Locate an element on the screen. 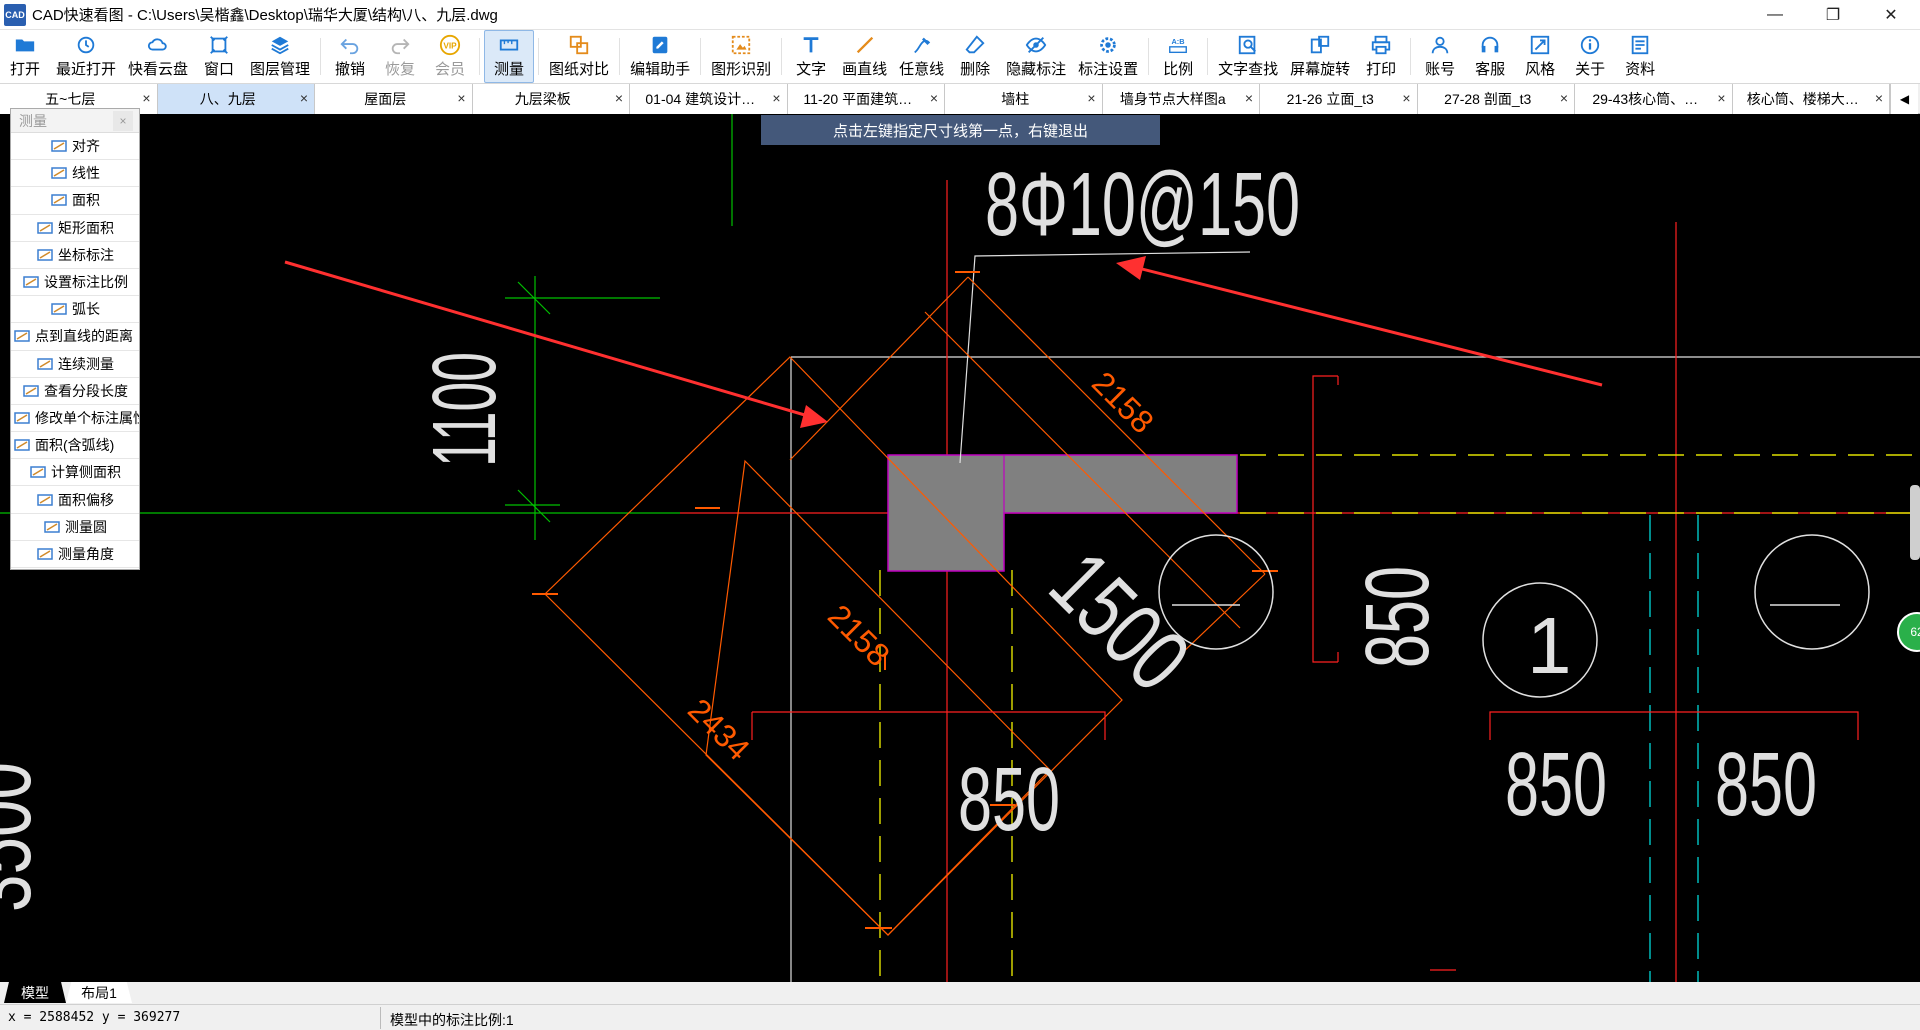 Image resolution: width=1920 pixels, height=1030 pixels. toolbar-button-window: 窗口 is located at coordinates (219, 56).